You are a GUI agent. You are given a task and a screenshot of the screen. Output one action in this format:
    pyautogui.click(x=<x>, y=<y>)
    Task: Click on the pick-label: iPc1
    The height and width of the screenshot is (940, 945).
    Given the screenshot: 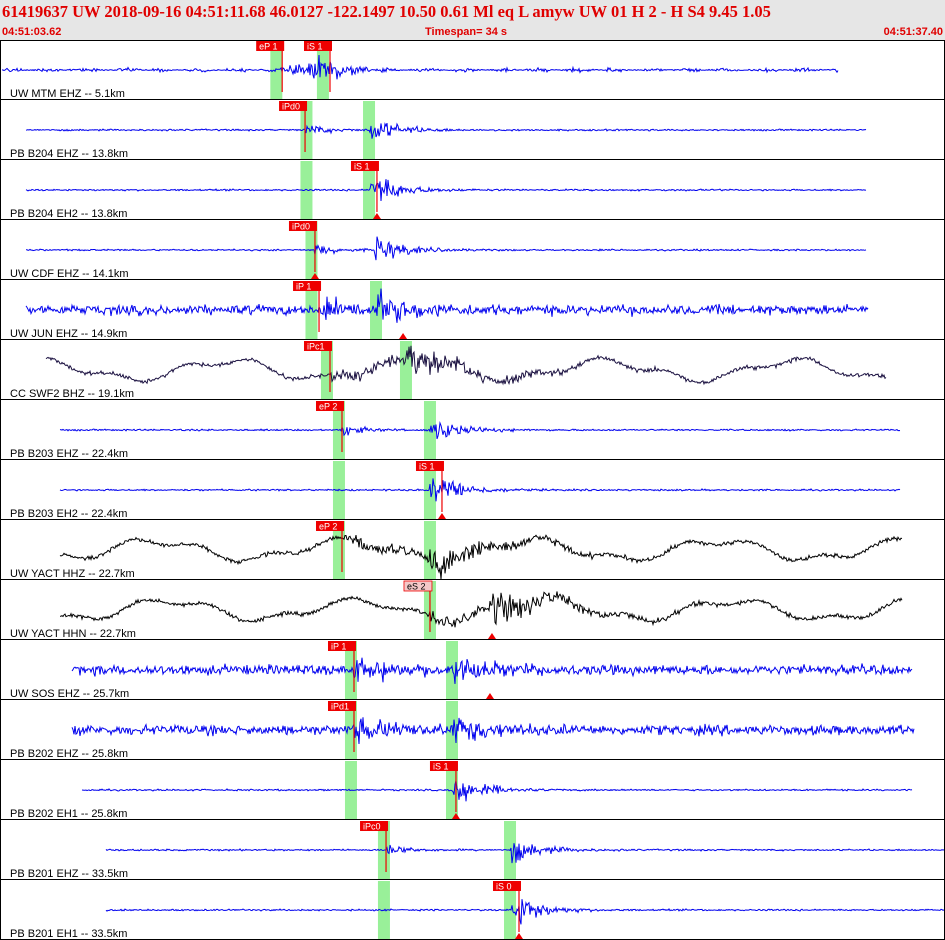 What is the action you would take?
    pyautogui.click(x=316, y=347)
    